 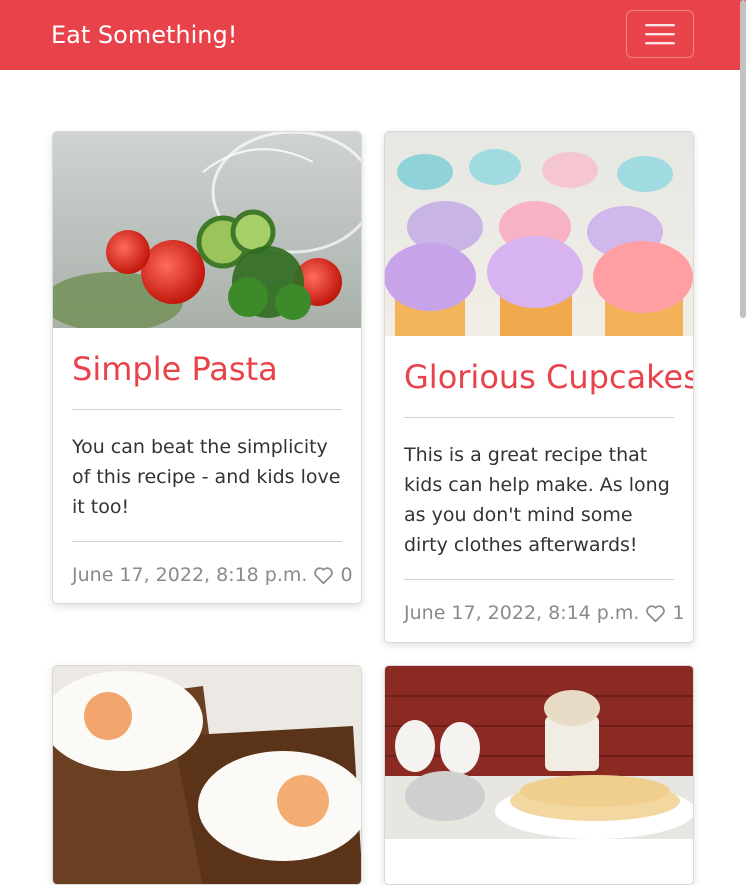 I want to click on recipe-date: June 17, 2022, 8:18 p.m., so click(x=190, y=575).